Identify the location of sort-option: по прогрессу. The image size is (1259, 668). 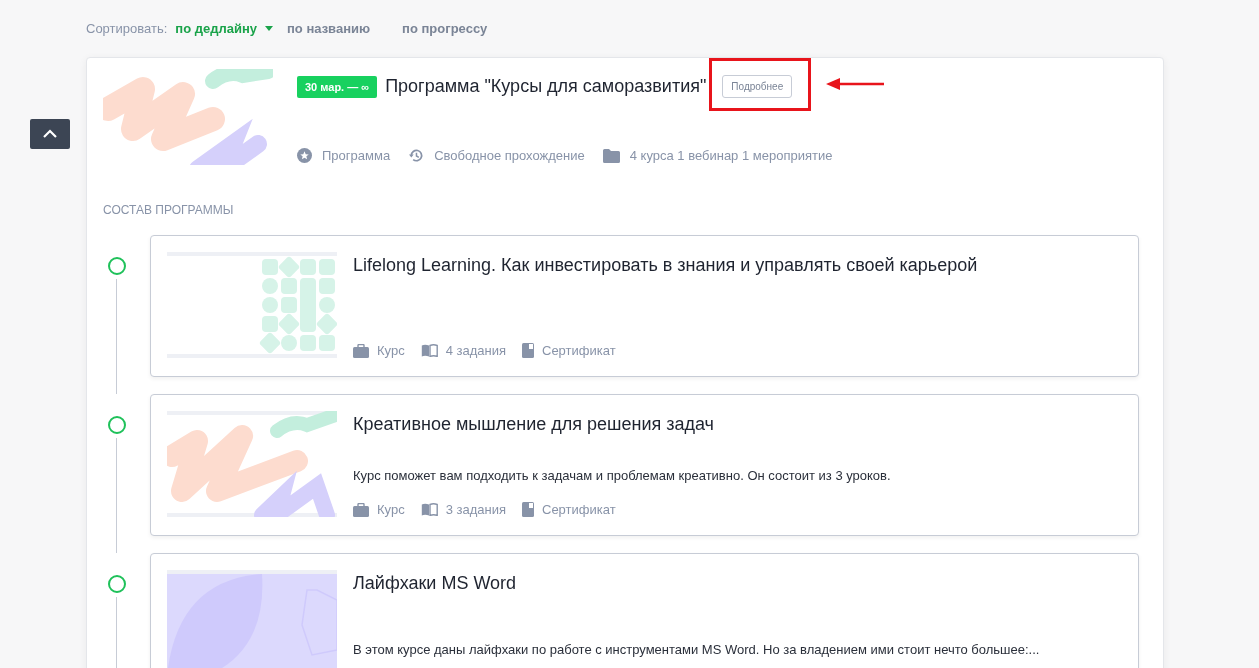
(445, 28).